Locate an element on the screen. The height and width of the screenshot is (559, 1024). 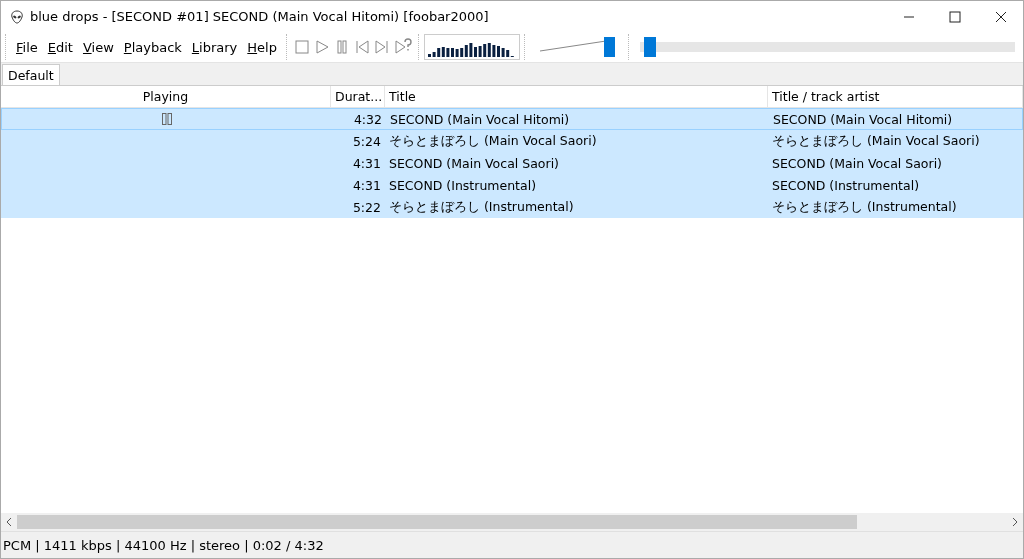
alien-icon is located at coordinates (17, 16).